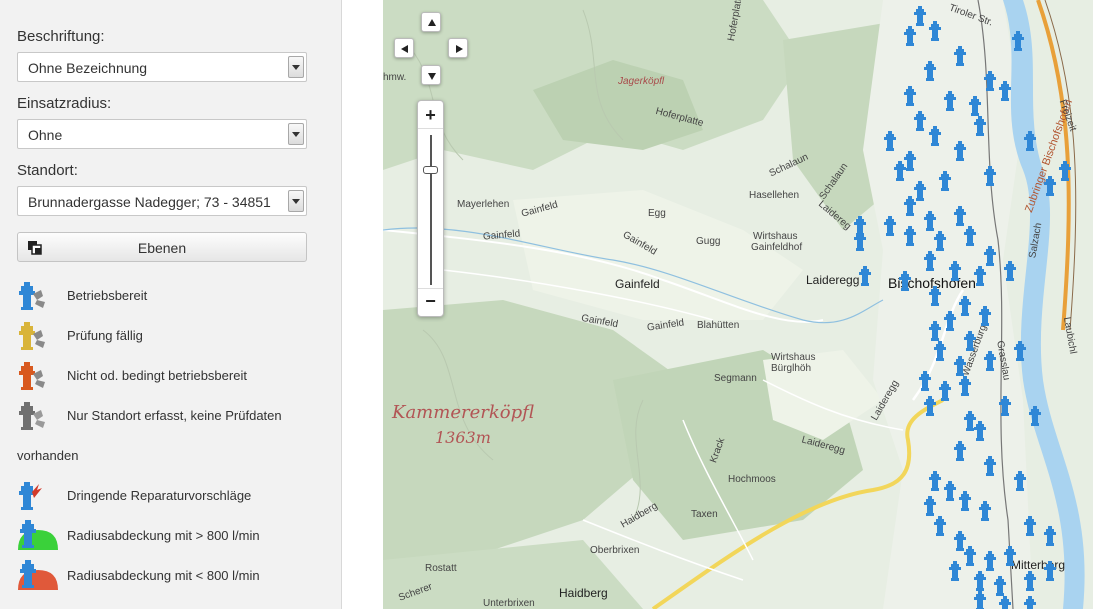 The height and width of the screenshot is (609, 1093). Describe the element at coordinates (430, 170) in the screenshot. I see `zoom-slider-handle` at that location.